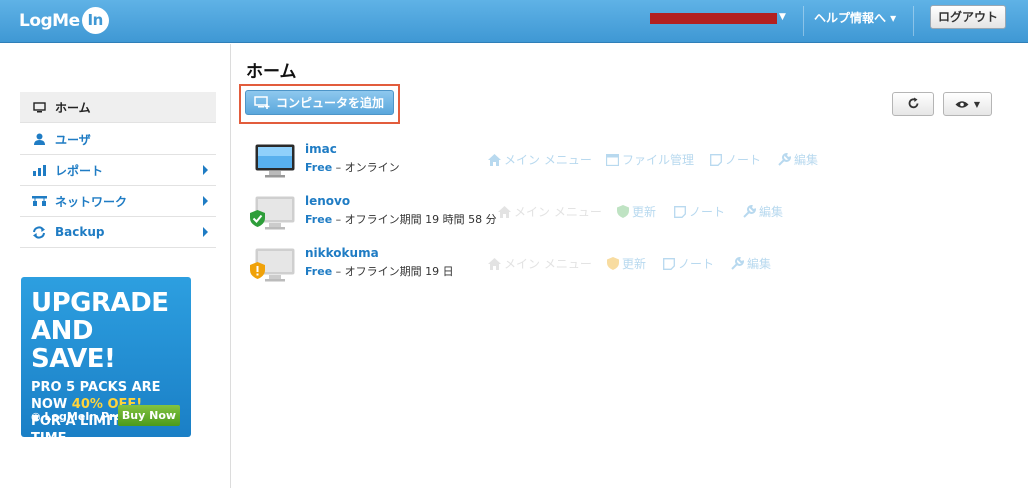 This screenshot has width=1028, height=488. I want to click on sidebar-item-label: ネットワーク, so click(91, 201).